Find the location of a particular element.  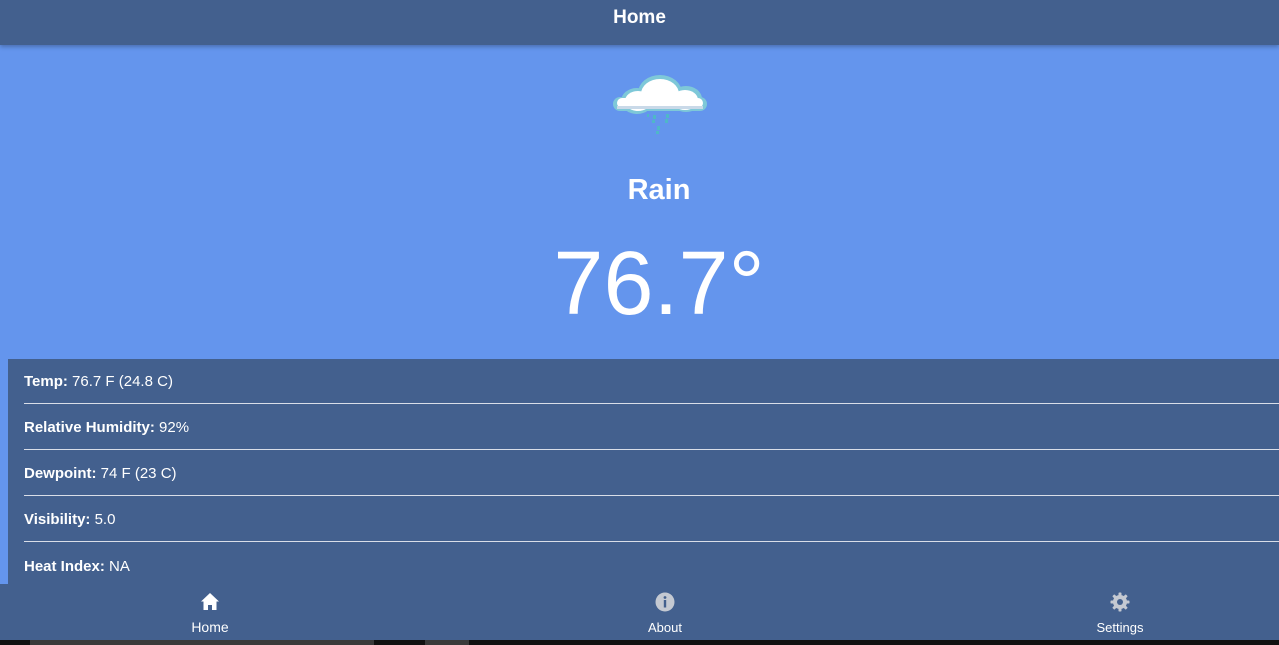

tab-about-label: About is located at coordinates (665, 627).